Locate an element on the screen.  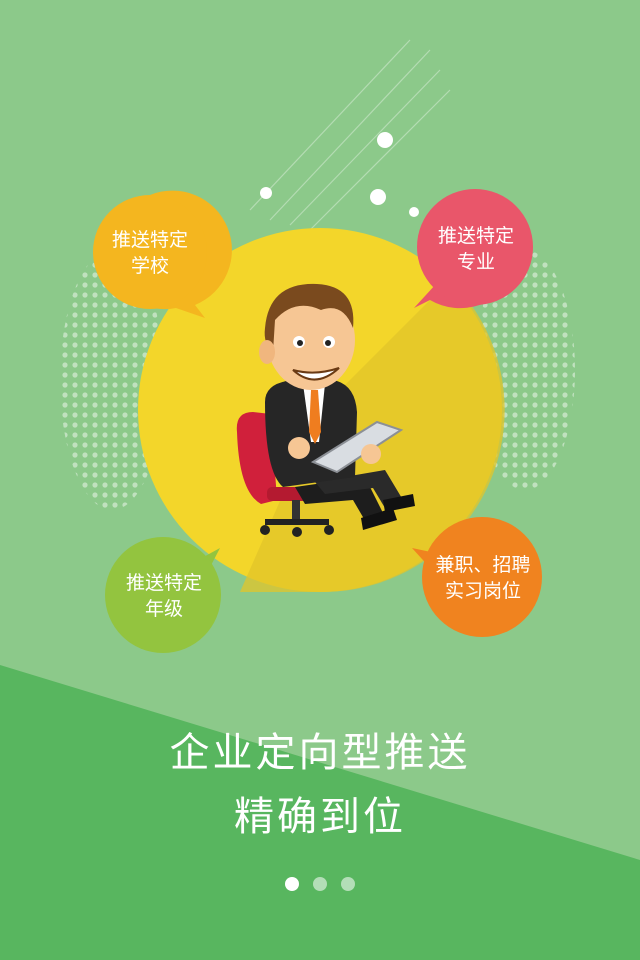
page-indicator is located at coordinates (320, 884).